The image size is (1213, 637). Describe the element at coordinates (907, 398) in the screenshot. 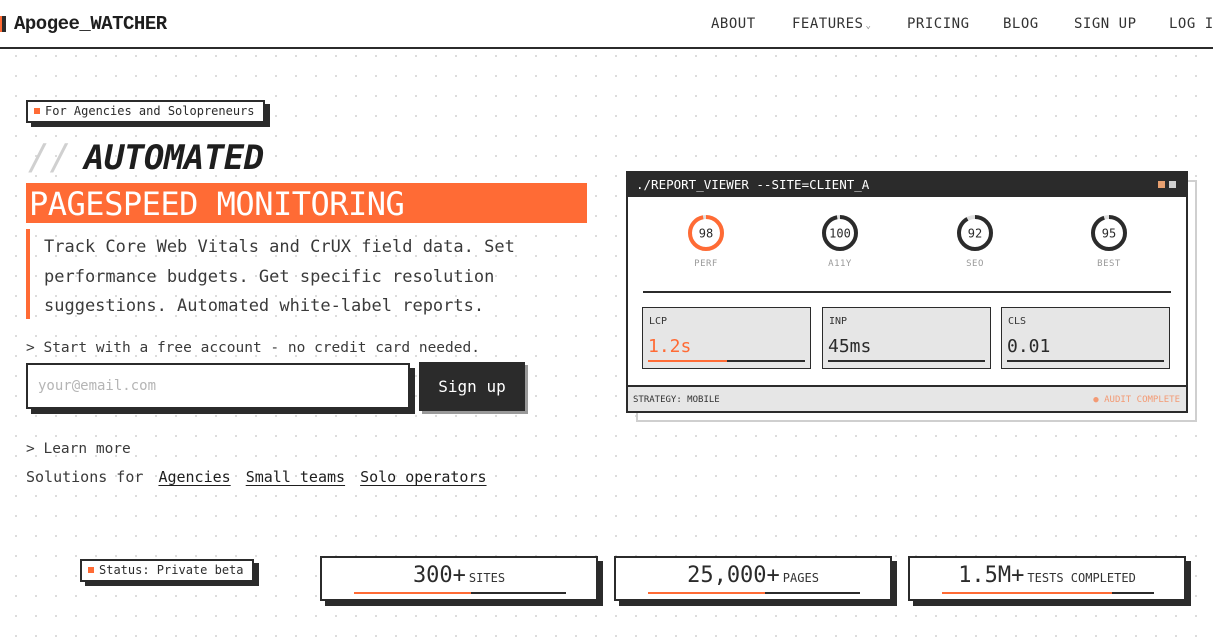

I see `report-footer: STRATEGY: MOBILE ● AUDIT COMPLETE` at that location.